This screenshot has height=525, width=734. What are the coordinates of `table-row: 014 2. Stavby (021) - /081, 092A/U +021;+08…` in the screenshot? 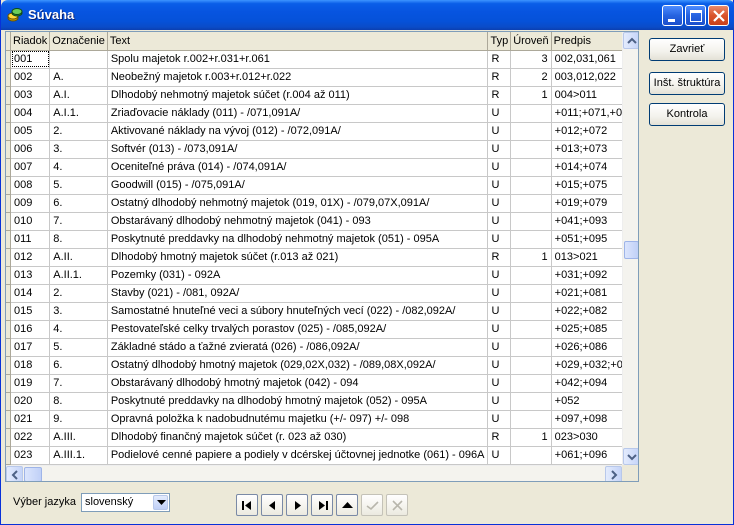 It's located at (322, 293).